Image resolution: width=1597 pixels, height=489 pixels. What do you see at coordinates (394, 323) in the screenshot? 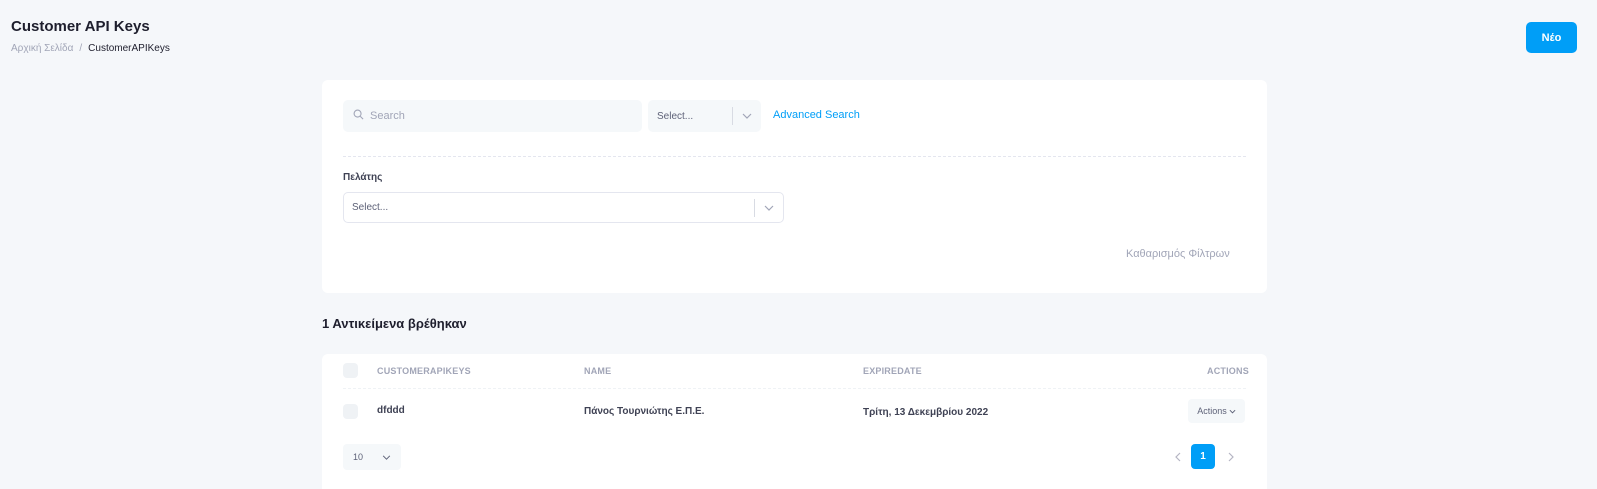
I see `results-count: 1 Αντικείμενα βρέθηκαν` at bounding box center [394, 323].